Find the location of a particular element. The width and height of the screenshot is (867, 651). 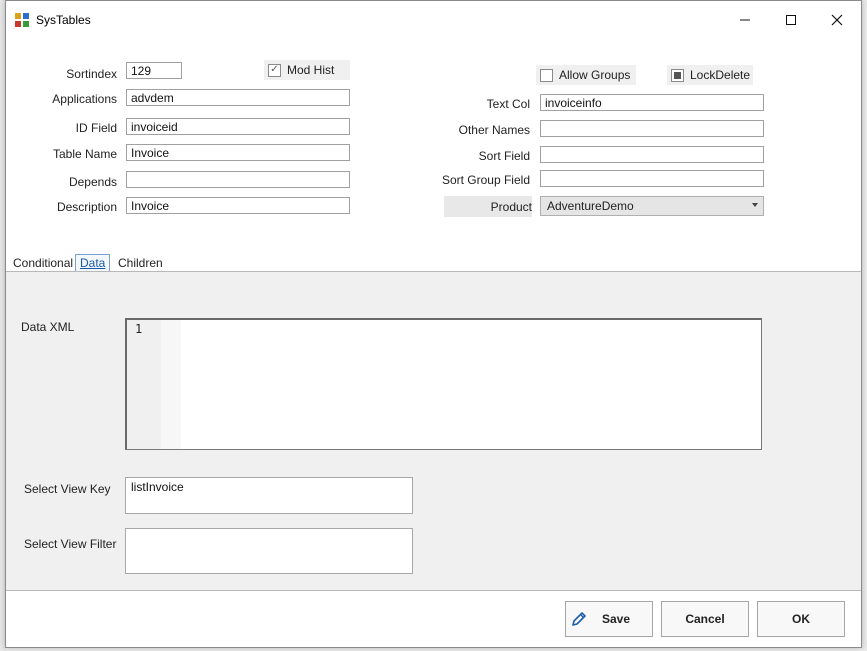

sort-field-label: Sort Field is located at coordinates (504, 156).